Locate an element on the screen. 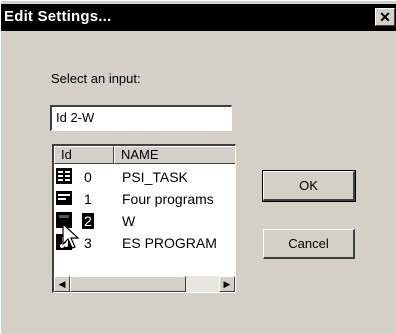 This screenshot has height=334, width=396. scroll-left-button: ◀ is located at coordinates (62, 284).